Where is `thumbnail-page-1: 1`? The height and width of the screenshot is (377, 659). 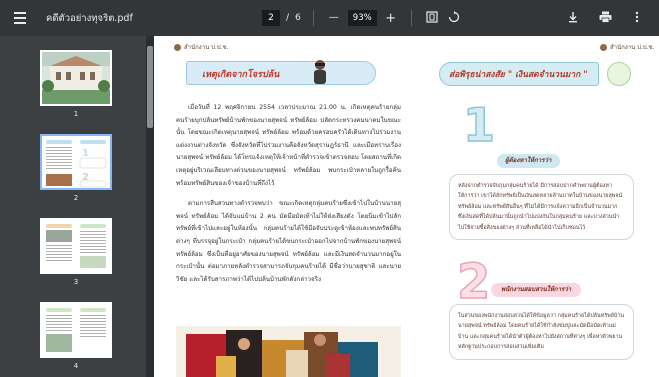
thumbnail-page-1: 1 is located at coordinates (76, 84).